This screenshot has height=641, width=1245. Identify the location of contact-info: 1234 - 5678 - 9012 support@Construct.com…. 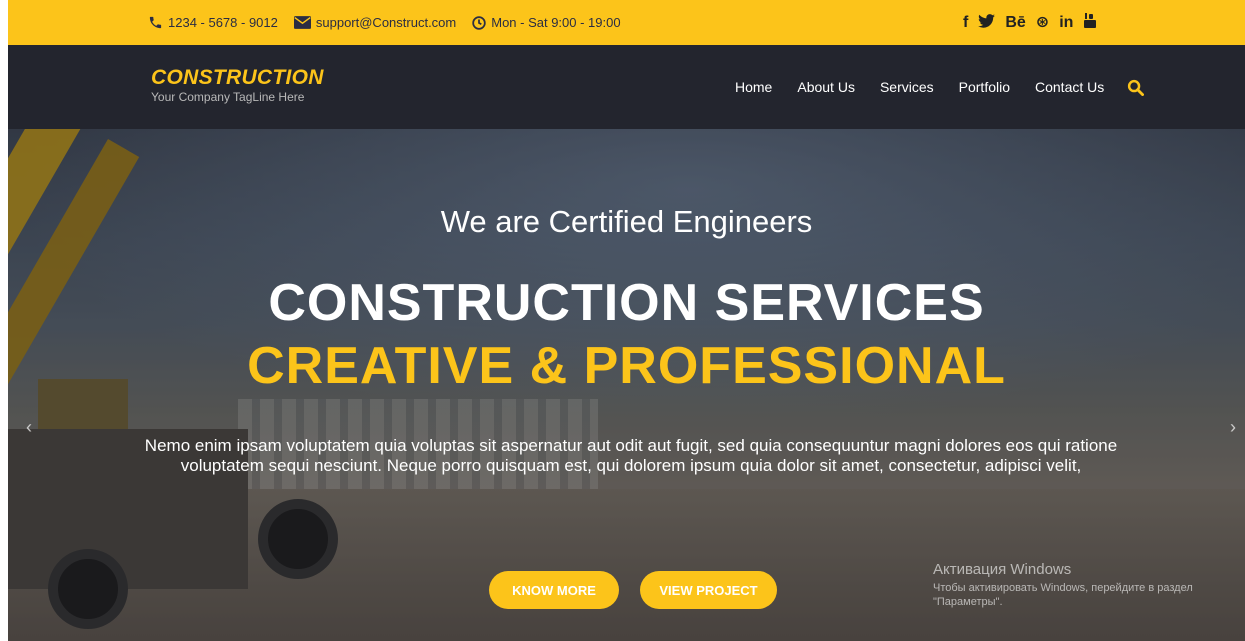
(384, 22).